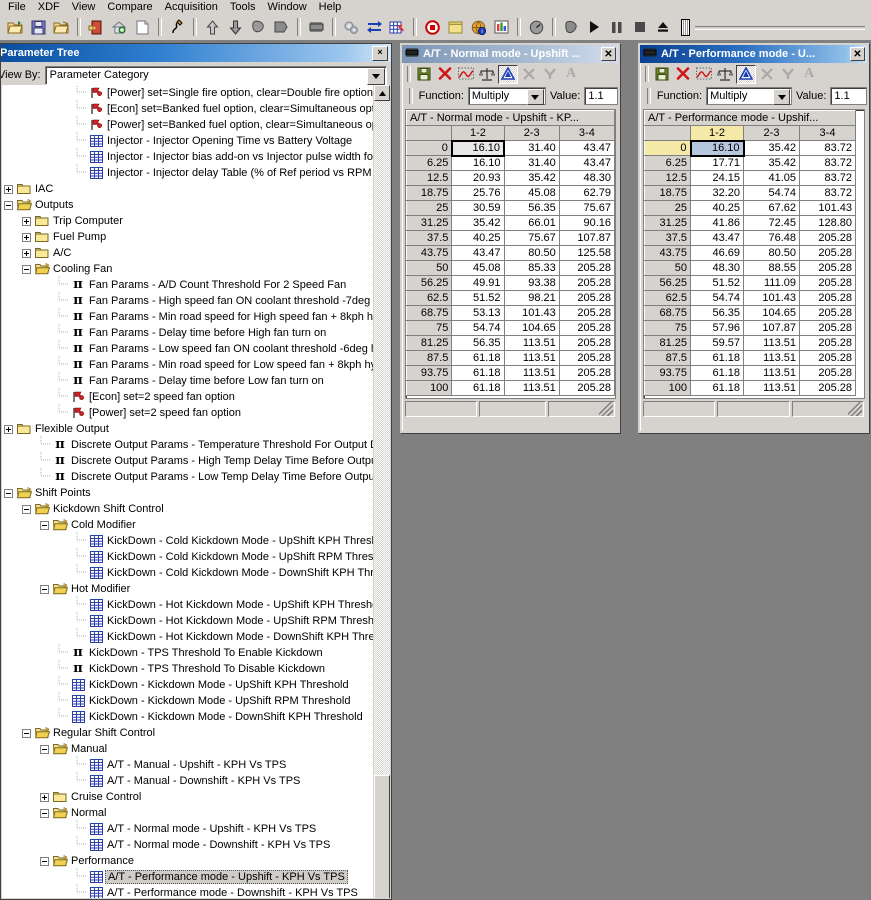  Describe the element at coordinates (397, 27) in the screenshot. I see `table-delete-icon` at that location.